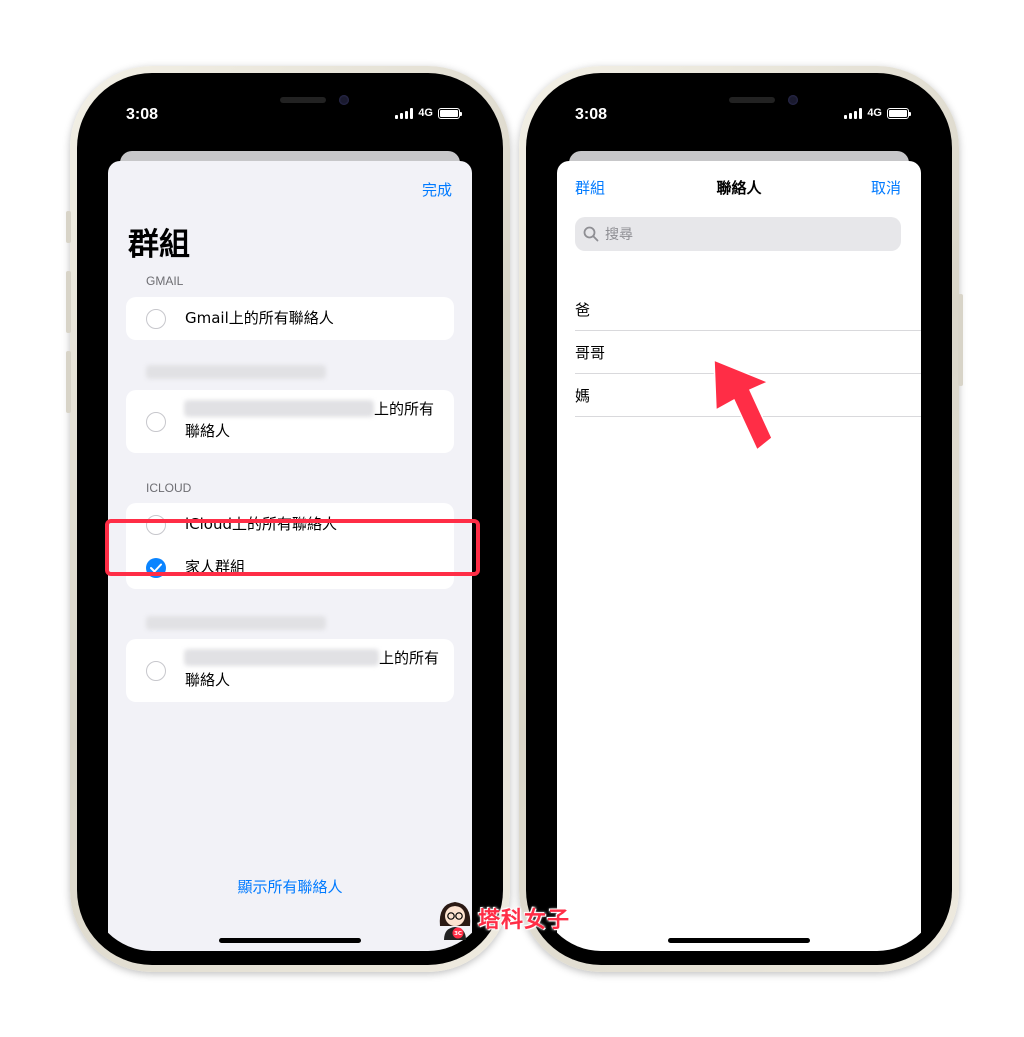 The height and width of the screenshot is (1037, 1024). I want to click on show-all-contacts-button: 顯示所有聯絡人, so click(290, 886).